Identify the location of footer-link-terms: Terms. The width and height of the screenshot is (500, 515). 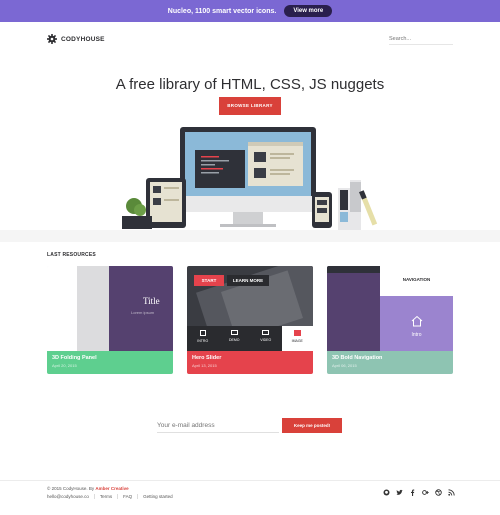
(105, 496).